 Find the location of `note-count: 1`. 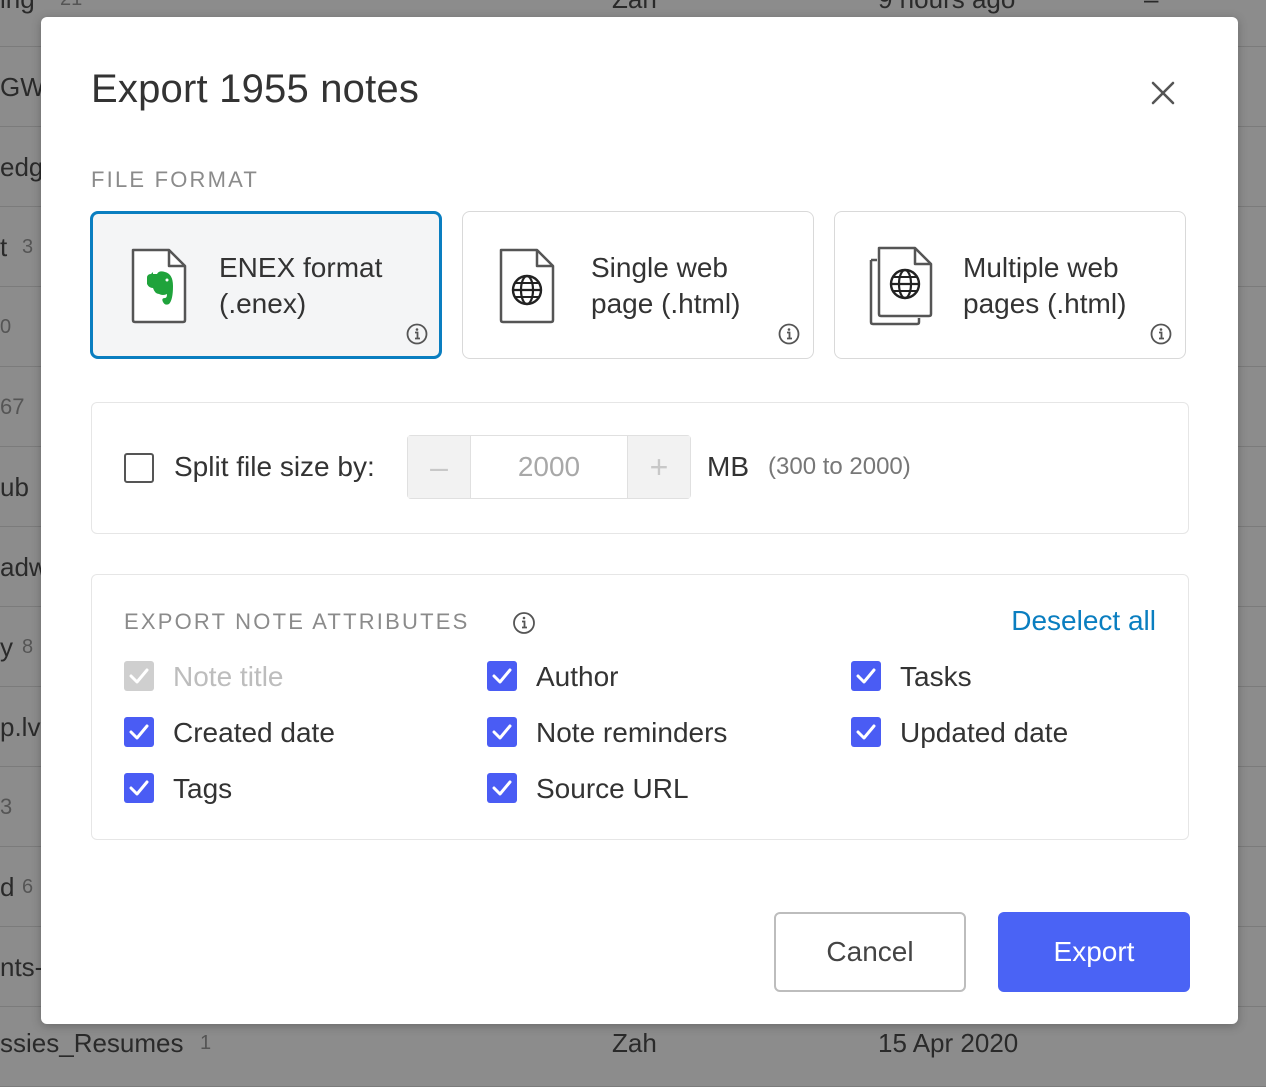

note-count: 1 is located at coordinates (206, 1043).